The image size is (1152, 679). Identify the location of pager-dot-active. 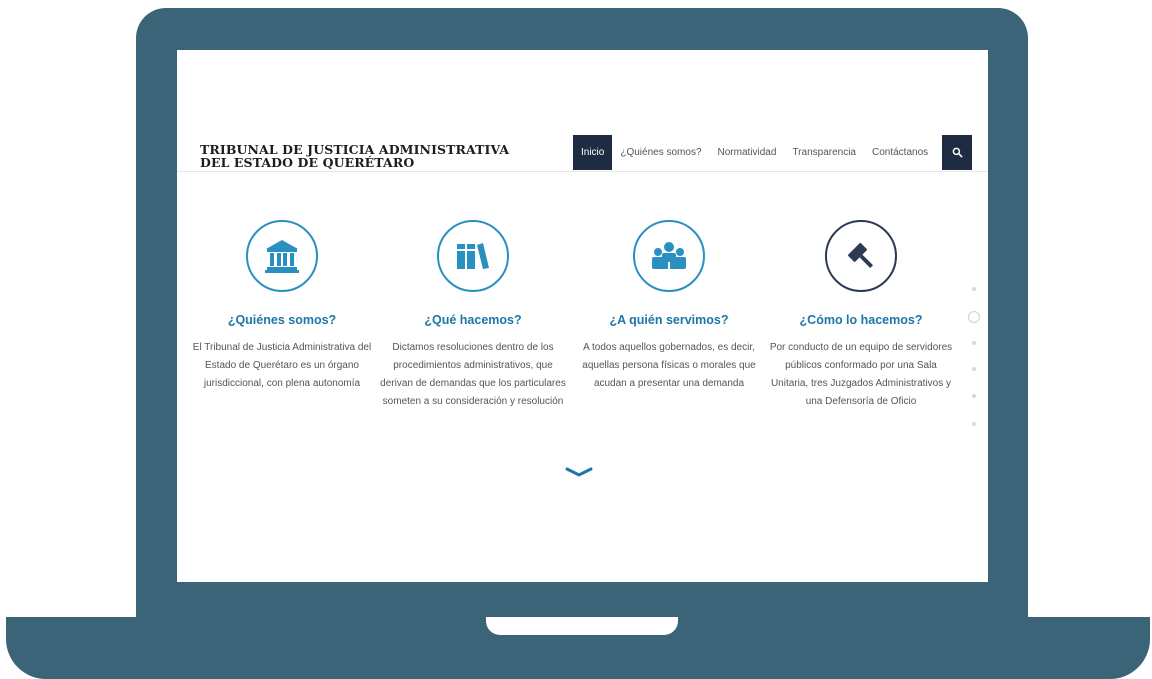
(974, 317).